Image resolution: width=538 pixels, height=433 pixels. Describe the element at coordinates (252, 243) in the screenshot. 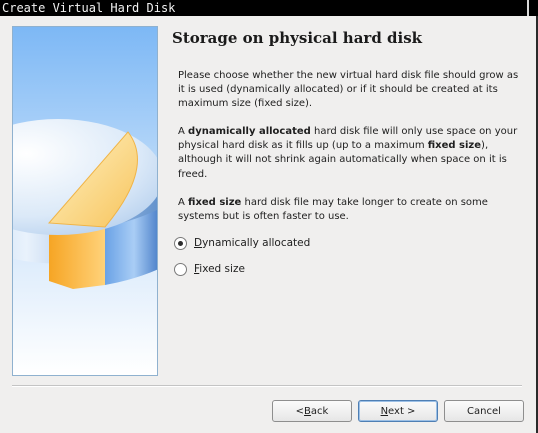

I see `dynamically-allocated-label: Dynamically allocated` at that location.